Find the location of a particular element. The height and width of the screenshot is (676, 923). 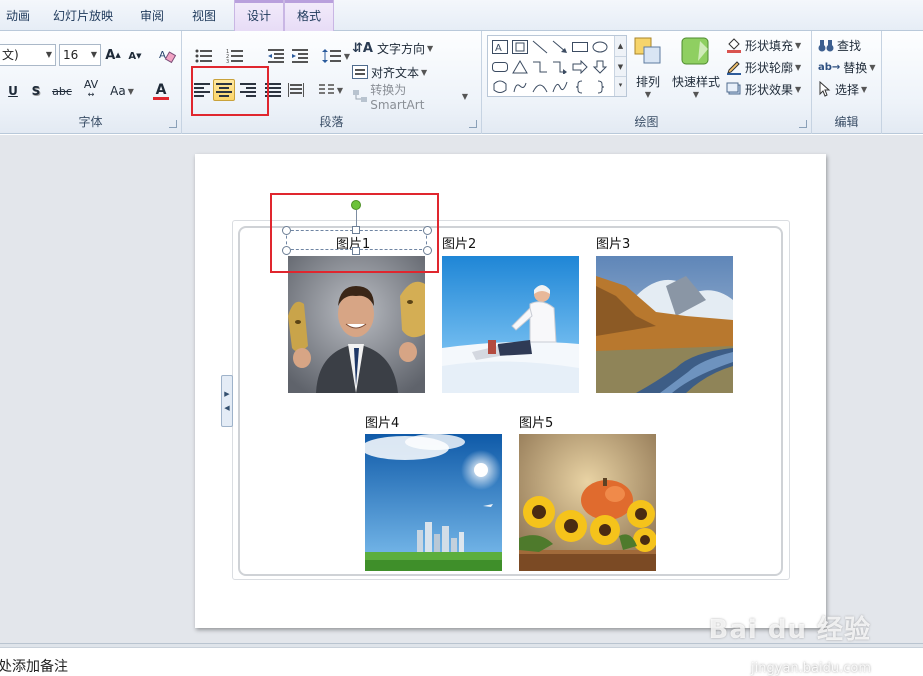

convert-smartart-label: 转换为 SmartArt is located at coordinates (397, 97).